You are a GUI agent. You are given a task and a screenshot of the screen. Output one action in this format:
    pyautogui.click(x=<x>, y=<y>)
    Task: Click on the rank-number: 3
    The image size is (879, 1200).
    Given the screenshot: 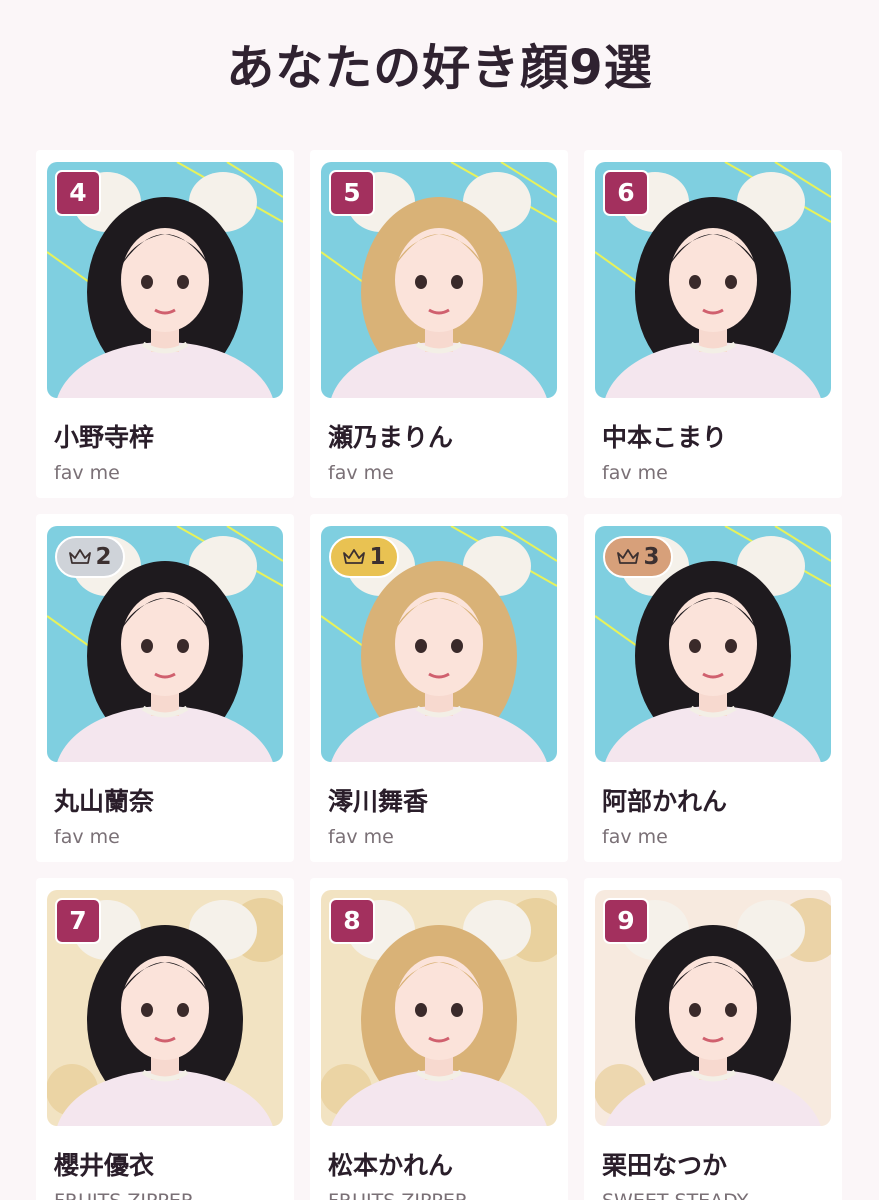 What is the action you would take?
    pyautogui.click(x=651, y=557)
    